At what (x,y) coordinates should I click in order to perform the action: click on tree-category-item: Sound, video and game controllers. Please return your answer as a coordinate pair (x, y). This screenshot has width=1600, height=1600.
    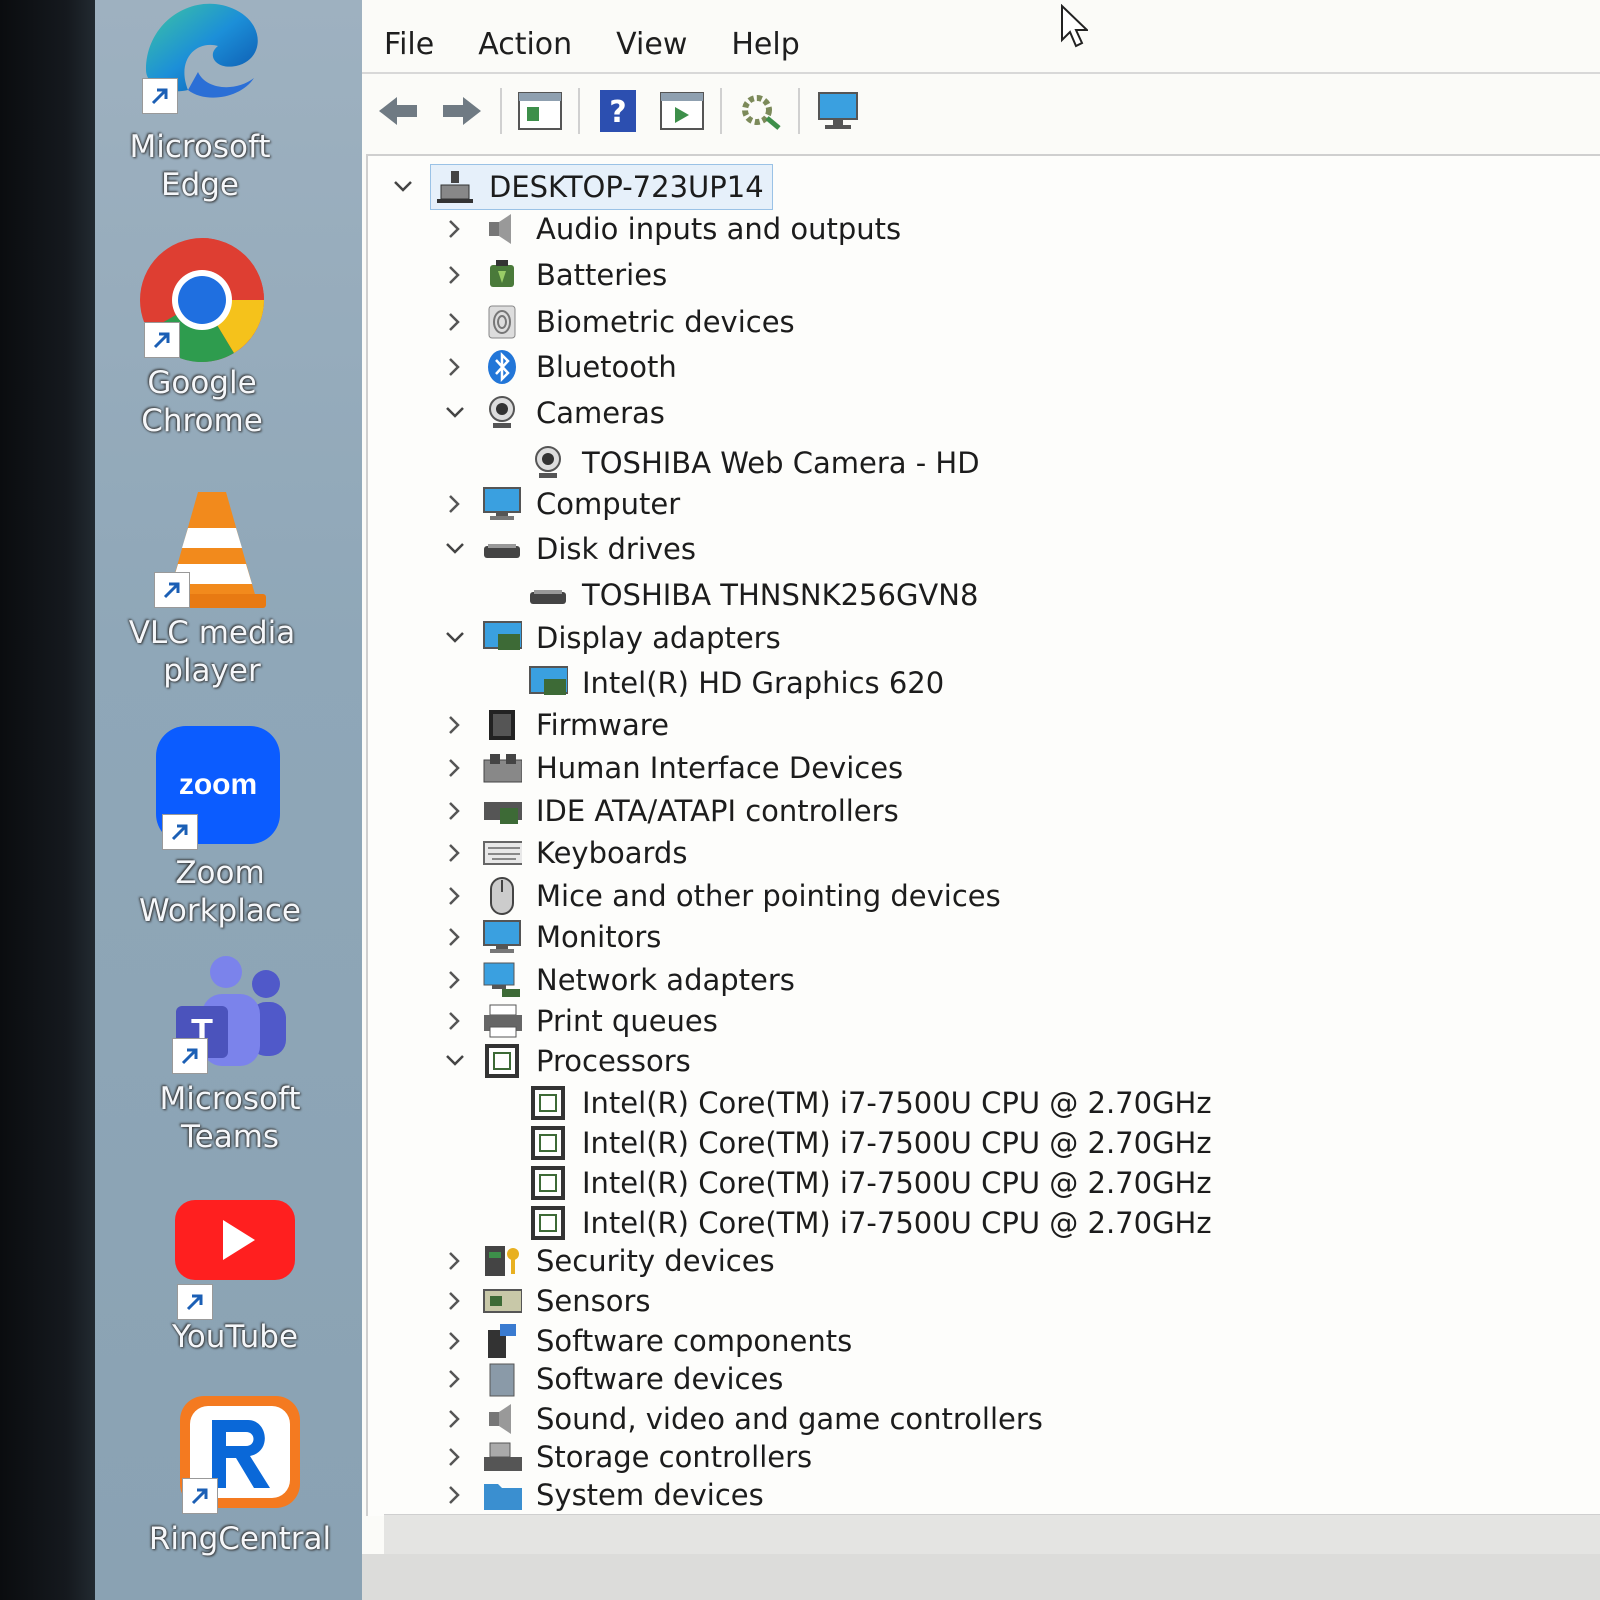
    Looking at the image, I should click on (741, 1419).